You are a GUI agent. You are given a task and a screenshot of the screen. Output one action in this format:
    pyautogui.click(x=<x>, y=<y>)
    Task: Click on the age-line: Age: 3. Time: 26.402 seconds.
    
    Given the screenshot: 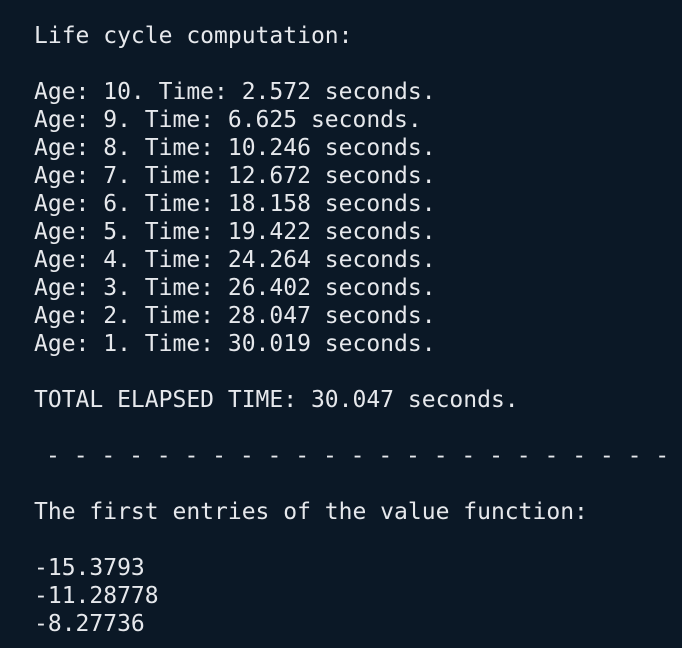 What is the action you would take?
    pyautogui.click(x=235, y=288)
    